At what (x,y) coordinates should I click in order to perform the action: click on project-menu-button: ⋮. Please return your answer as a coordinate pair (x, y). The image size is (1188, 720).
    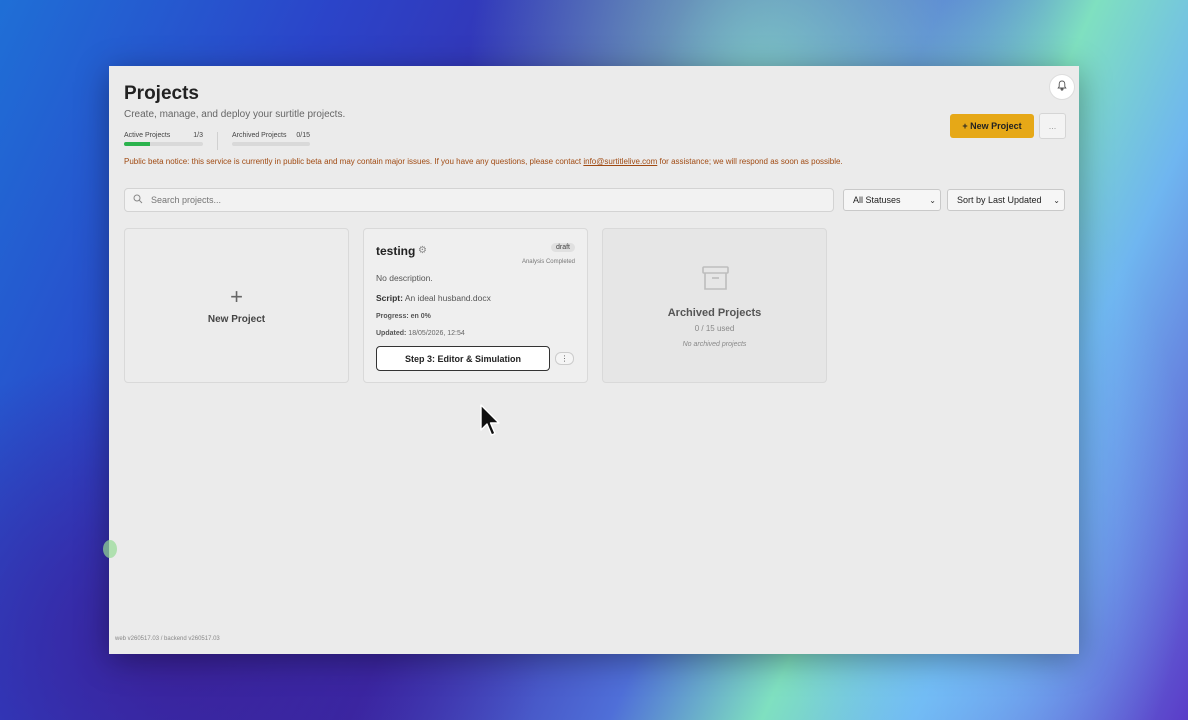
    Looking at the image, I should click on (564, 358).